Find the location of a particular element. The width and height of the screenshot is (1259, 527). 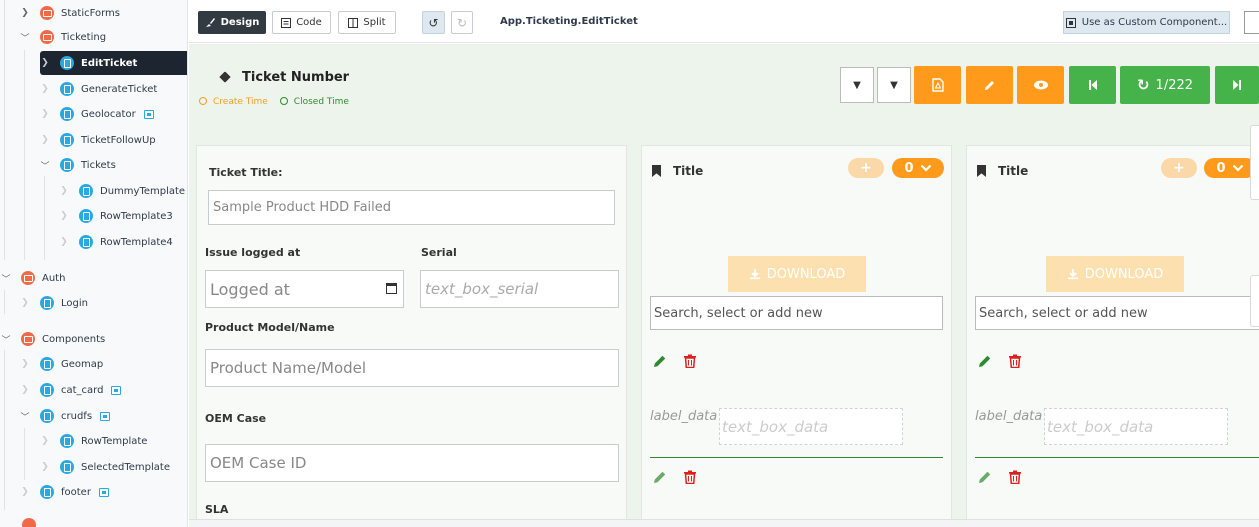

sidebar-item-auth: ﹀ Auth is located at coordinates (33, 278).